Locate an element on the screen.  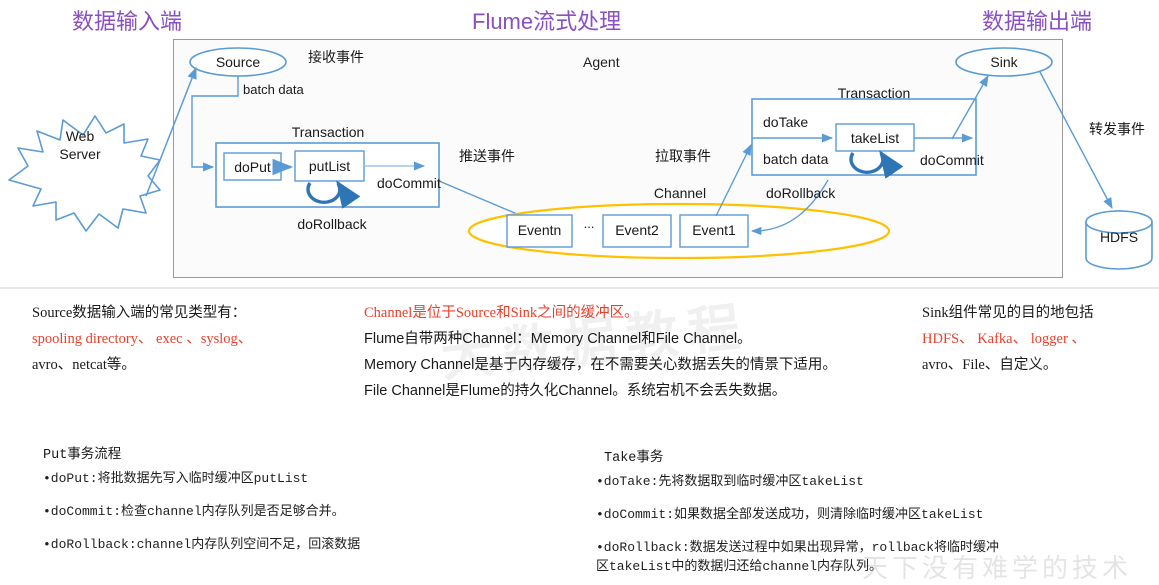
notes-left-line2: spooling directory、 exec 、syslog、 is located at coordinates (142, 339).